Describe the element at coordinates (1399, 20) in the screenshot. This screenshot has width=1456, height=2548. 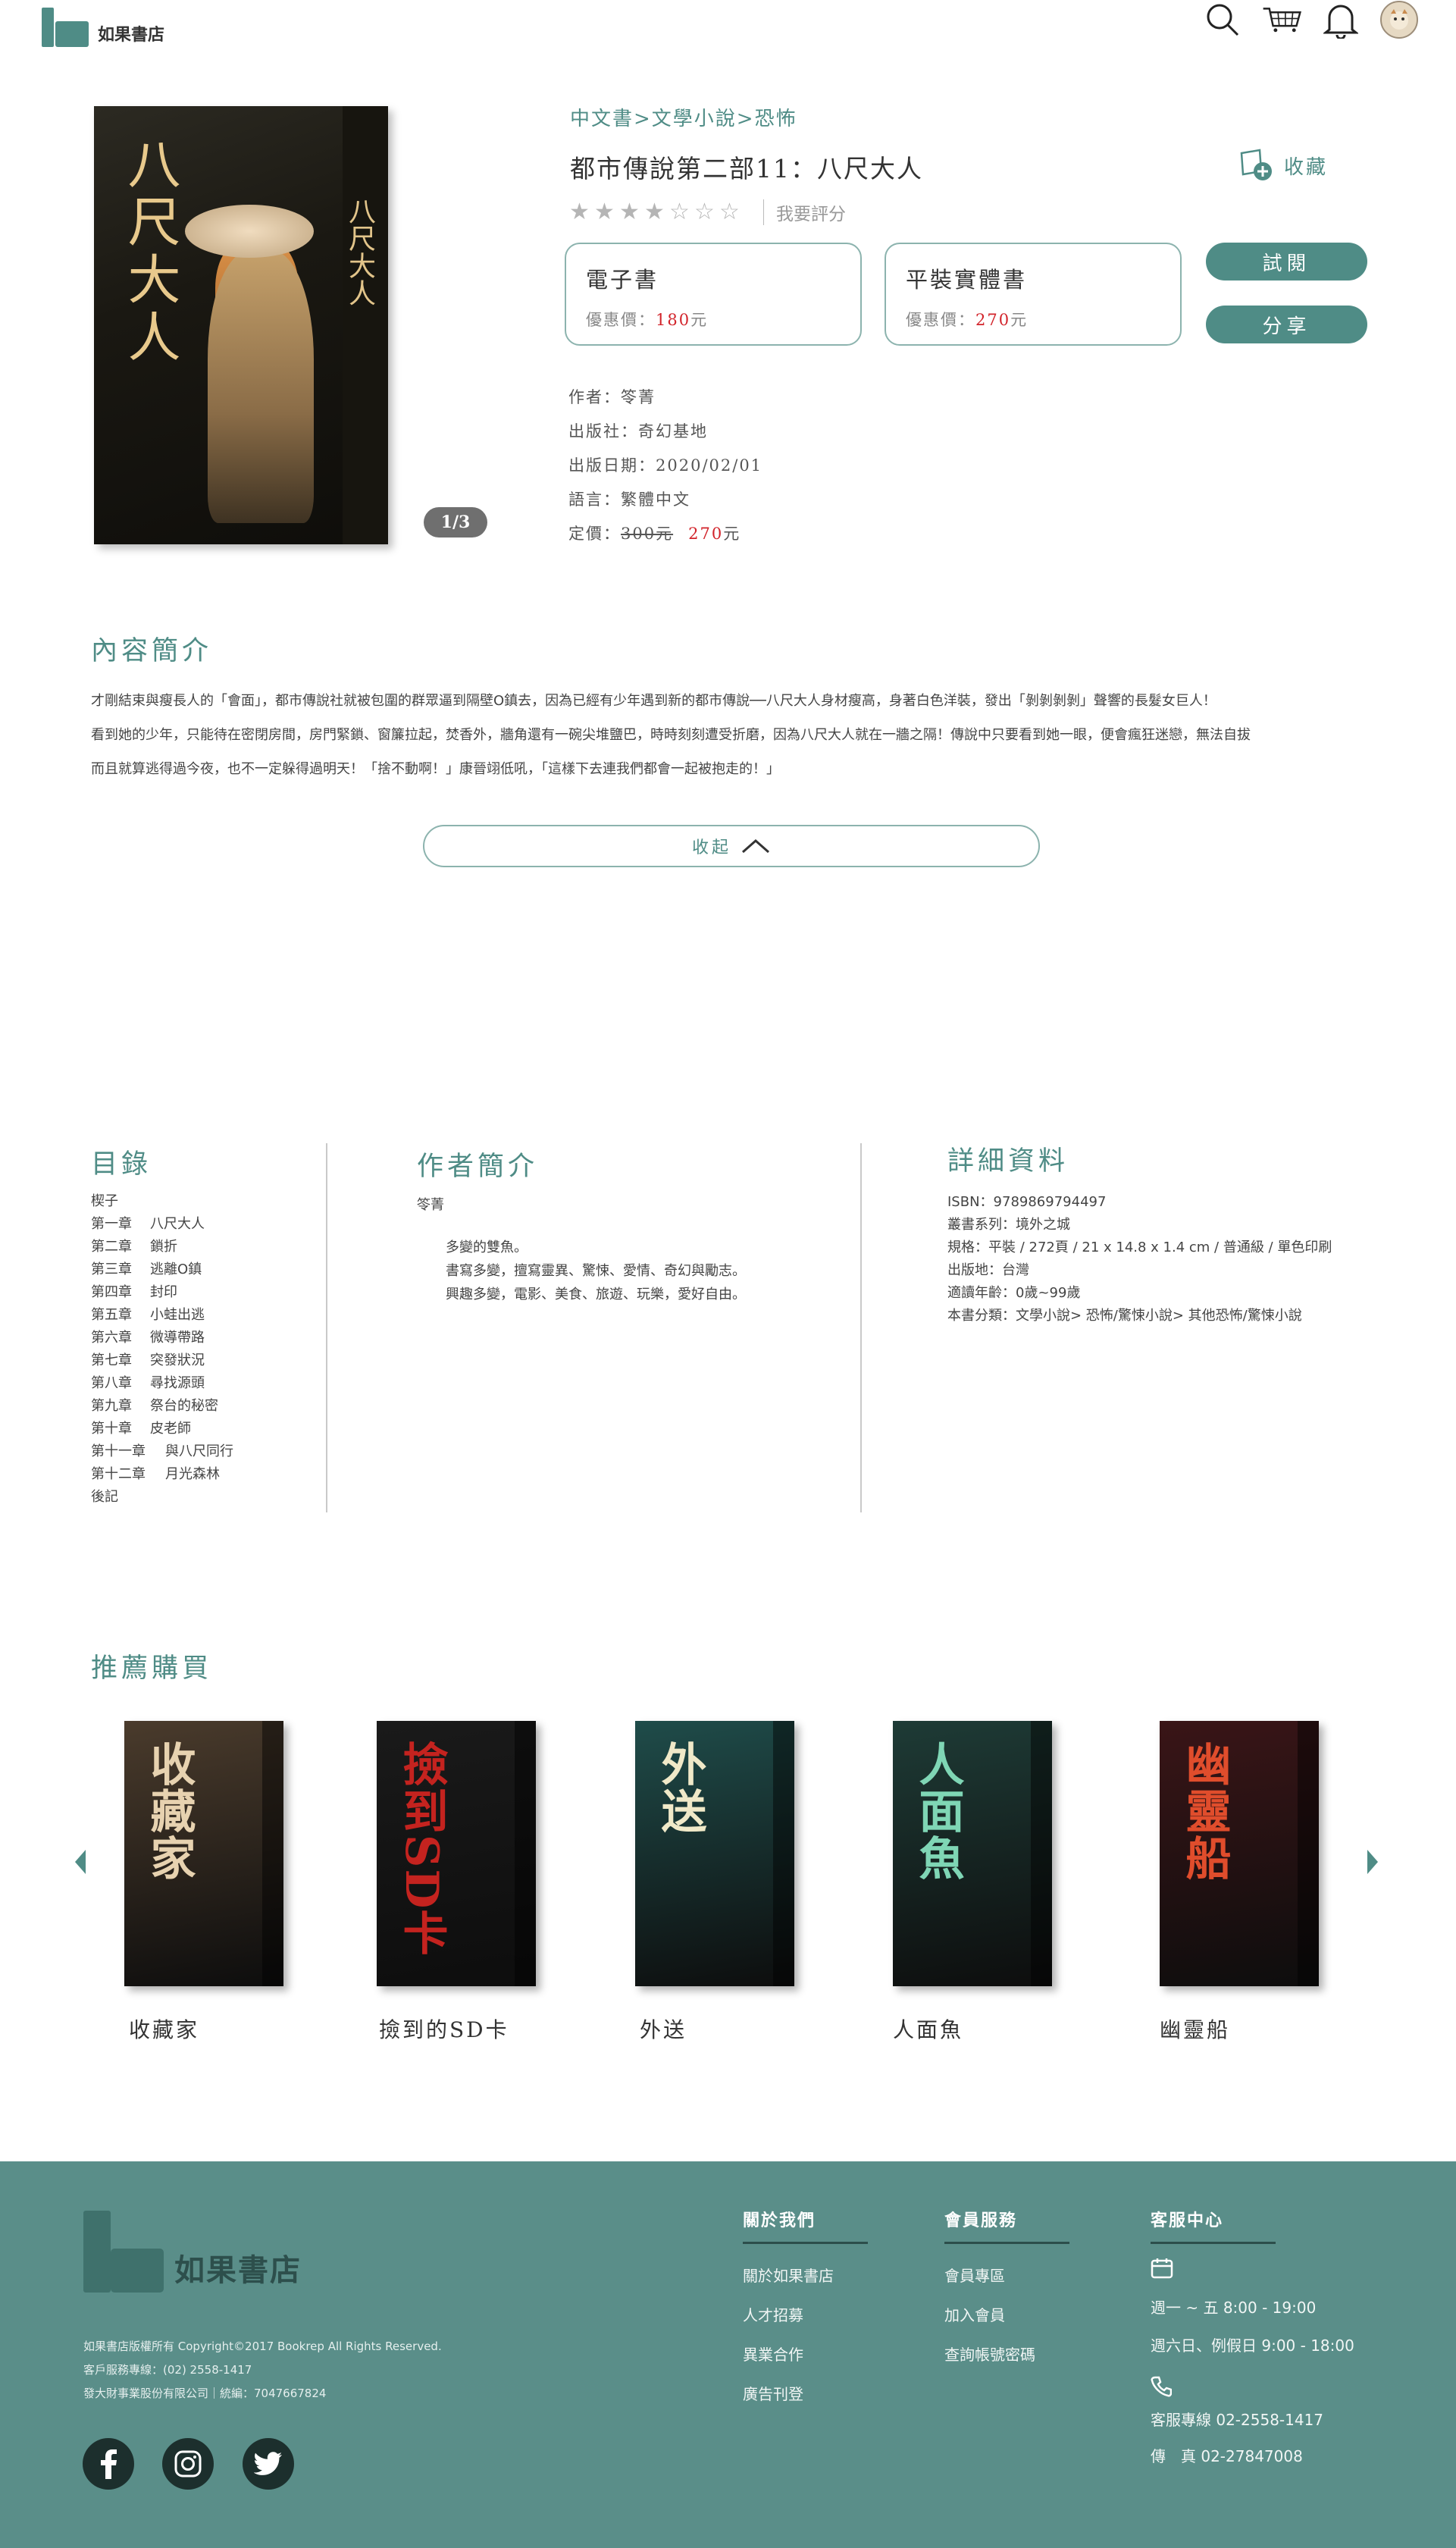
I see `avatar` at that location.